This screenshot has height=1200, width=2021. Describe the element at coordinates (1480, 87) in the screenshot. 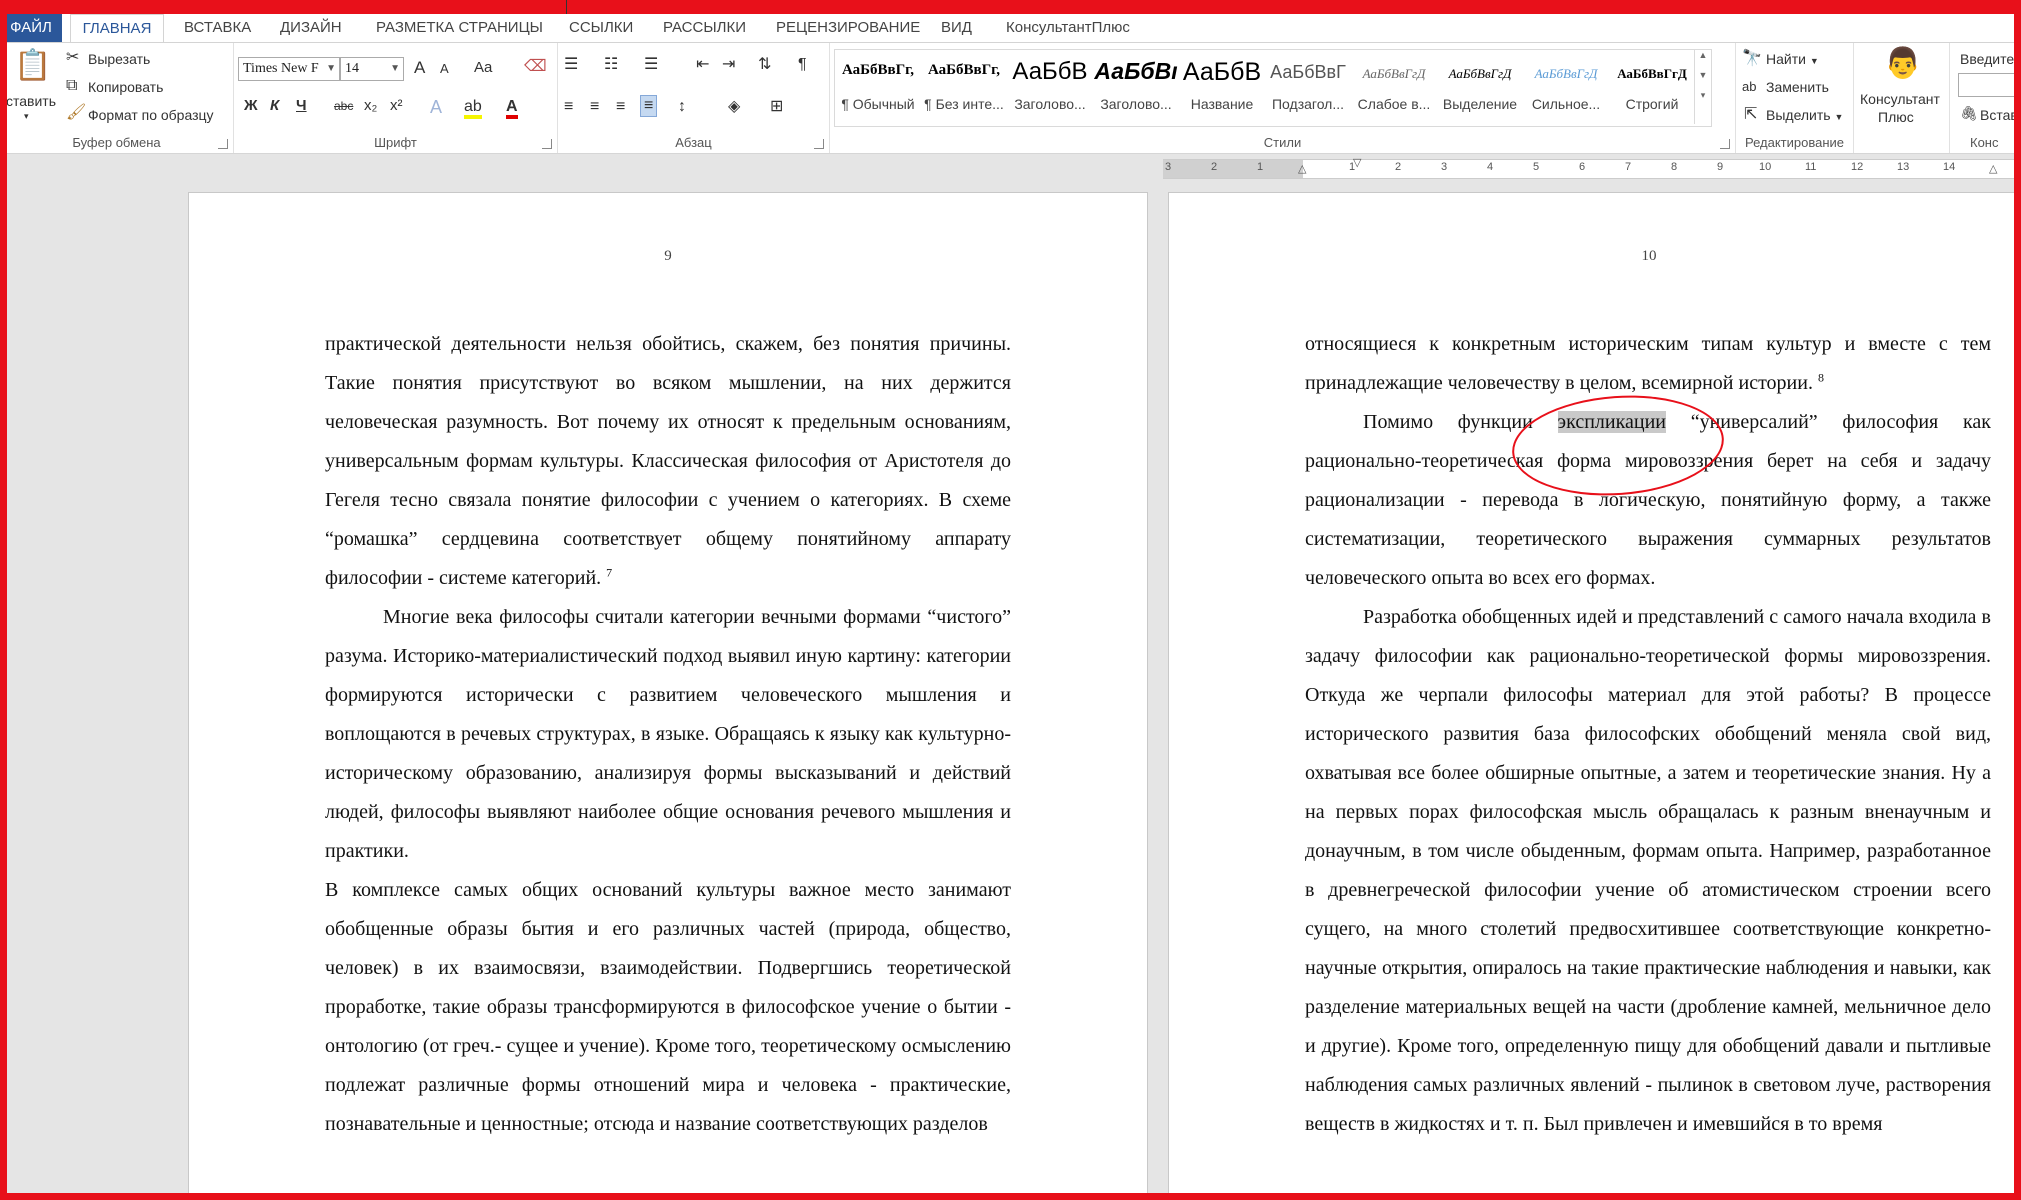

I see `style-emphasis: АаБбВвГгД Выделение` at that location.